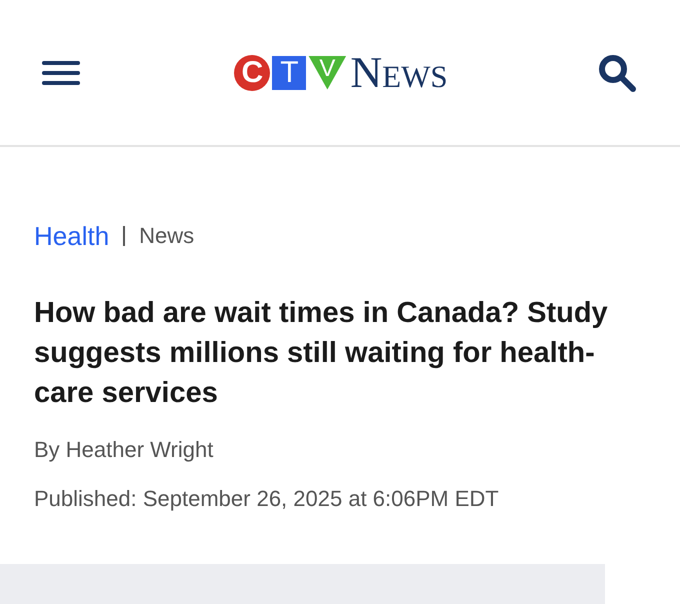  What do you see at coordinates (72, 236) in the screenshot?
I see `section-link: Health` at bounding box center [72, 236].